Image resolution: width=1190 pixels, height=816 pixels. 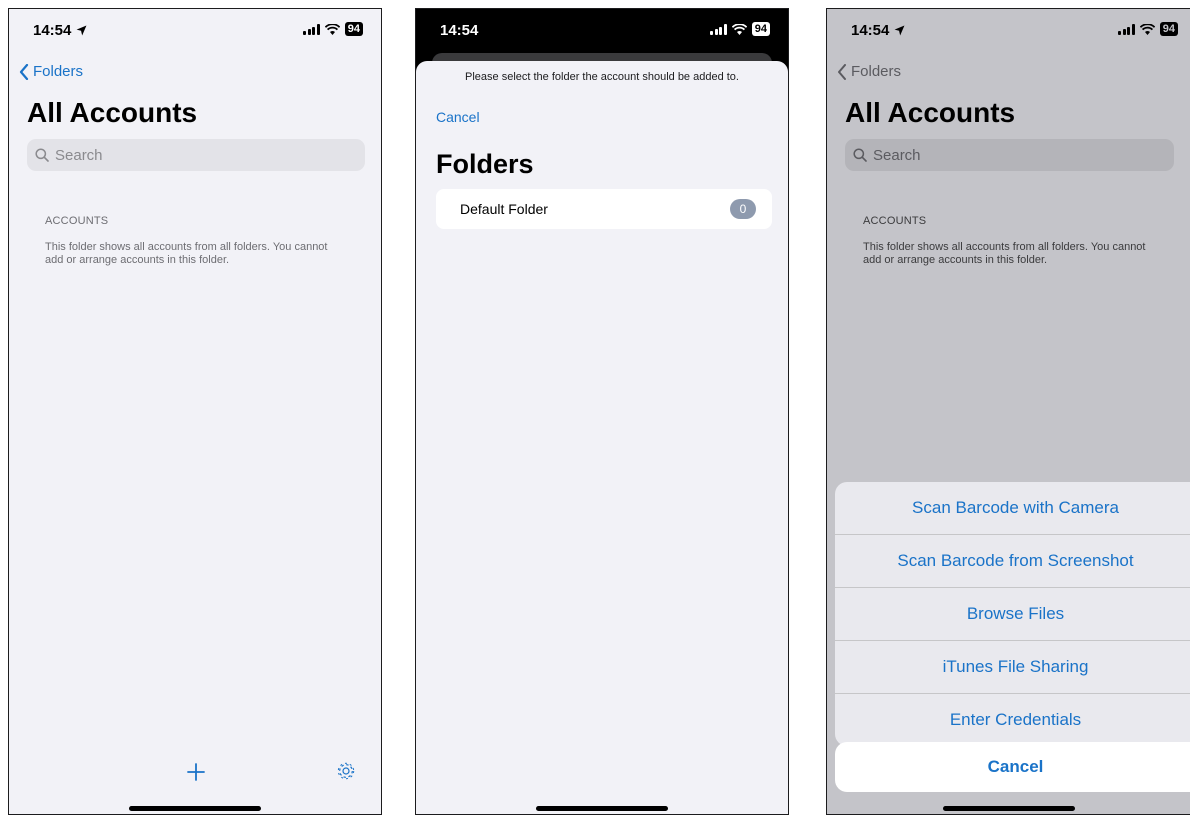 I want to click on action-enter-credentials: Enter Credentials, so click(x=1012, y=720).